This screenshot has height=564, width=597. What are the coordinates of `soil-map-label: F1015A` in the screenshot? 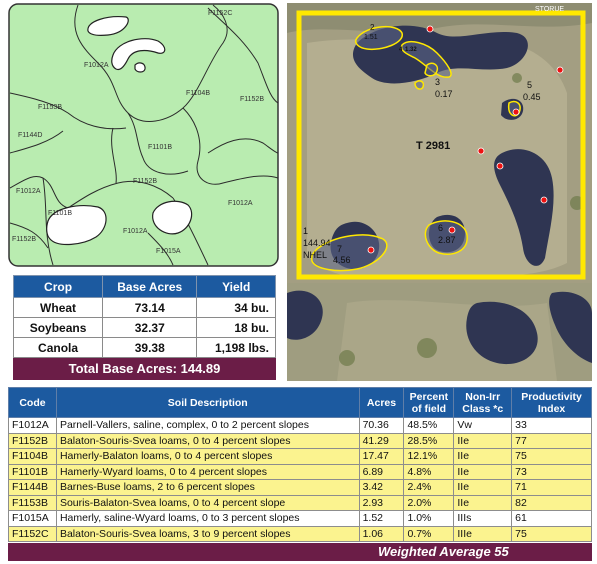 It's located at (168, 251).